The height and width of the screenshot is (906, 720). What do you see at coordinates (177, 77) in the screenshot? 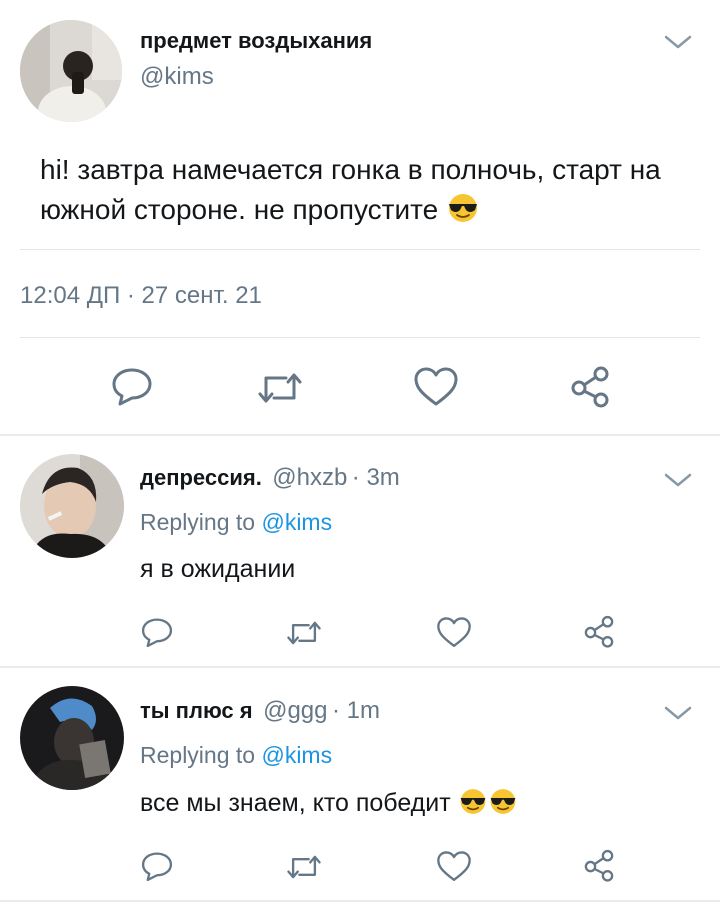
I see `handle: @kims` at bounding box center [177, 77].